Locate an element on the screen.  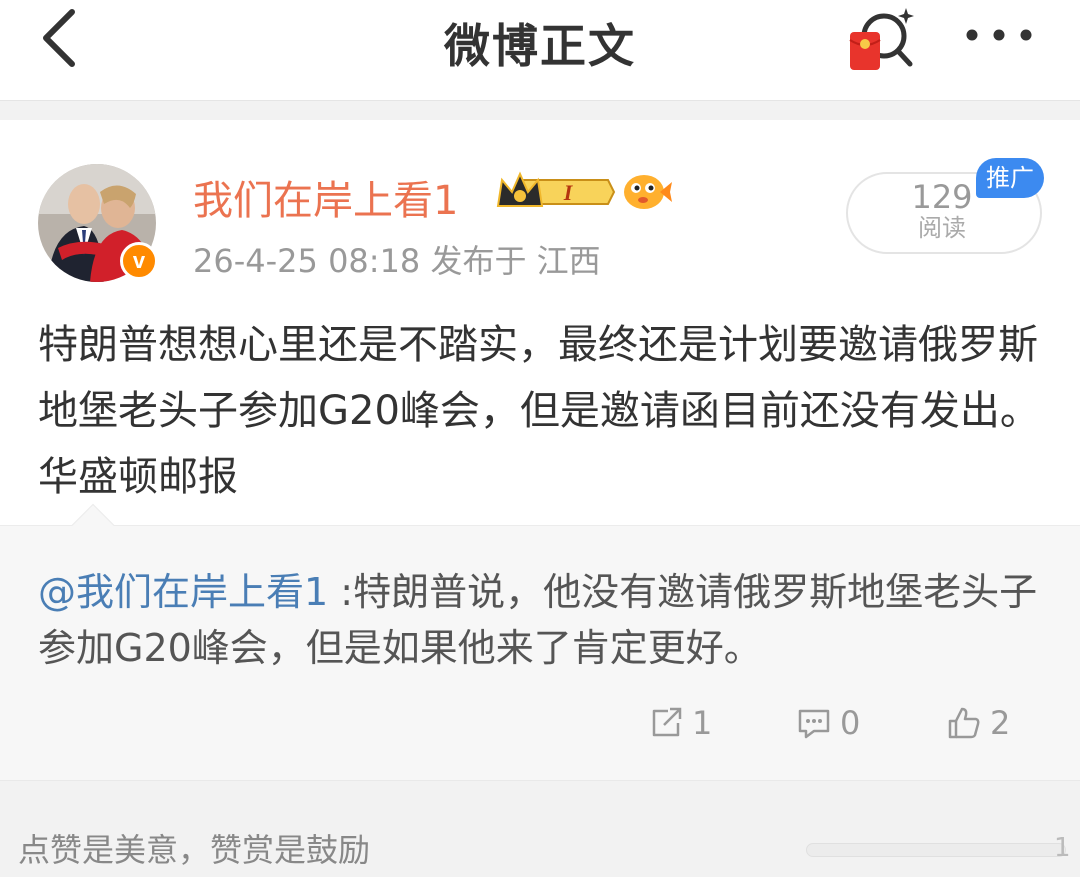
comment-count: 0 is located at coordinates (850, 723).